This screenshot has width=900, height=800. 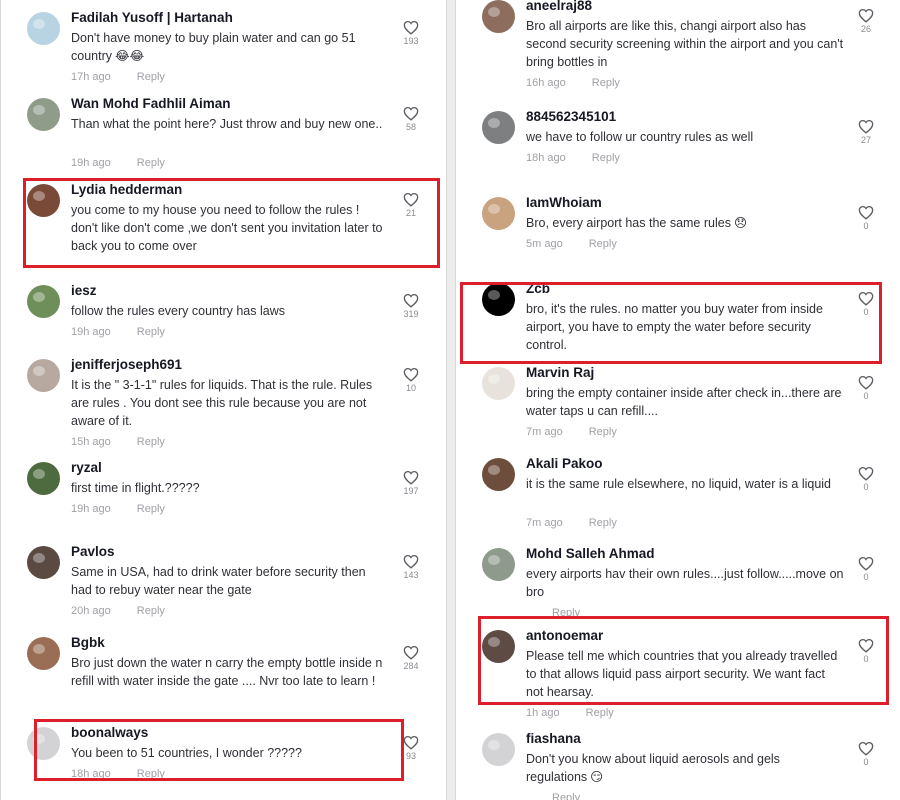 I want to click on like-button: 26, so click(x=866, y=21).